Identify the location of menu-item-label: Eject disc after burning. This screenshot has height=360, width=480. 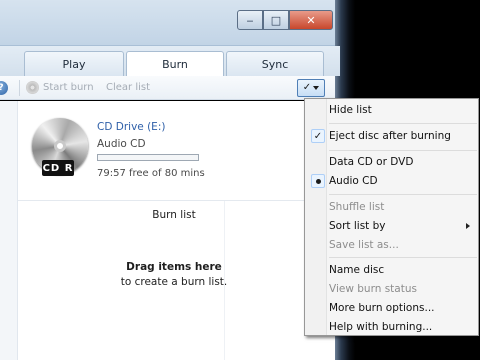
(390, 136).